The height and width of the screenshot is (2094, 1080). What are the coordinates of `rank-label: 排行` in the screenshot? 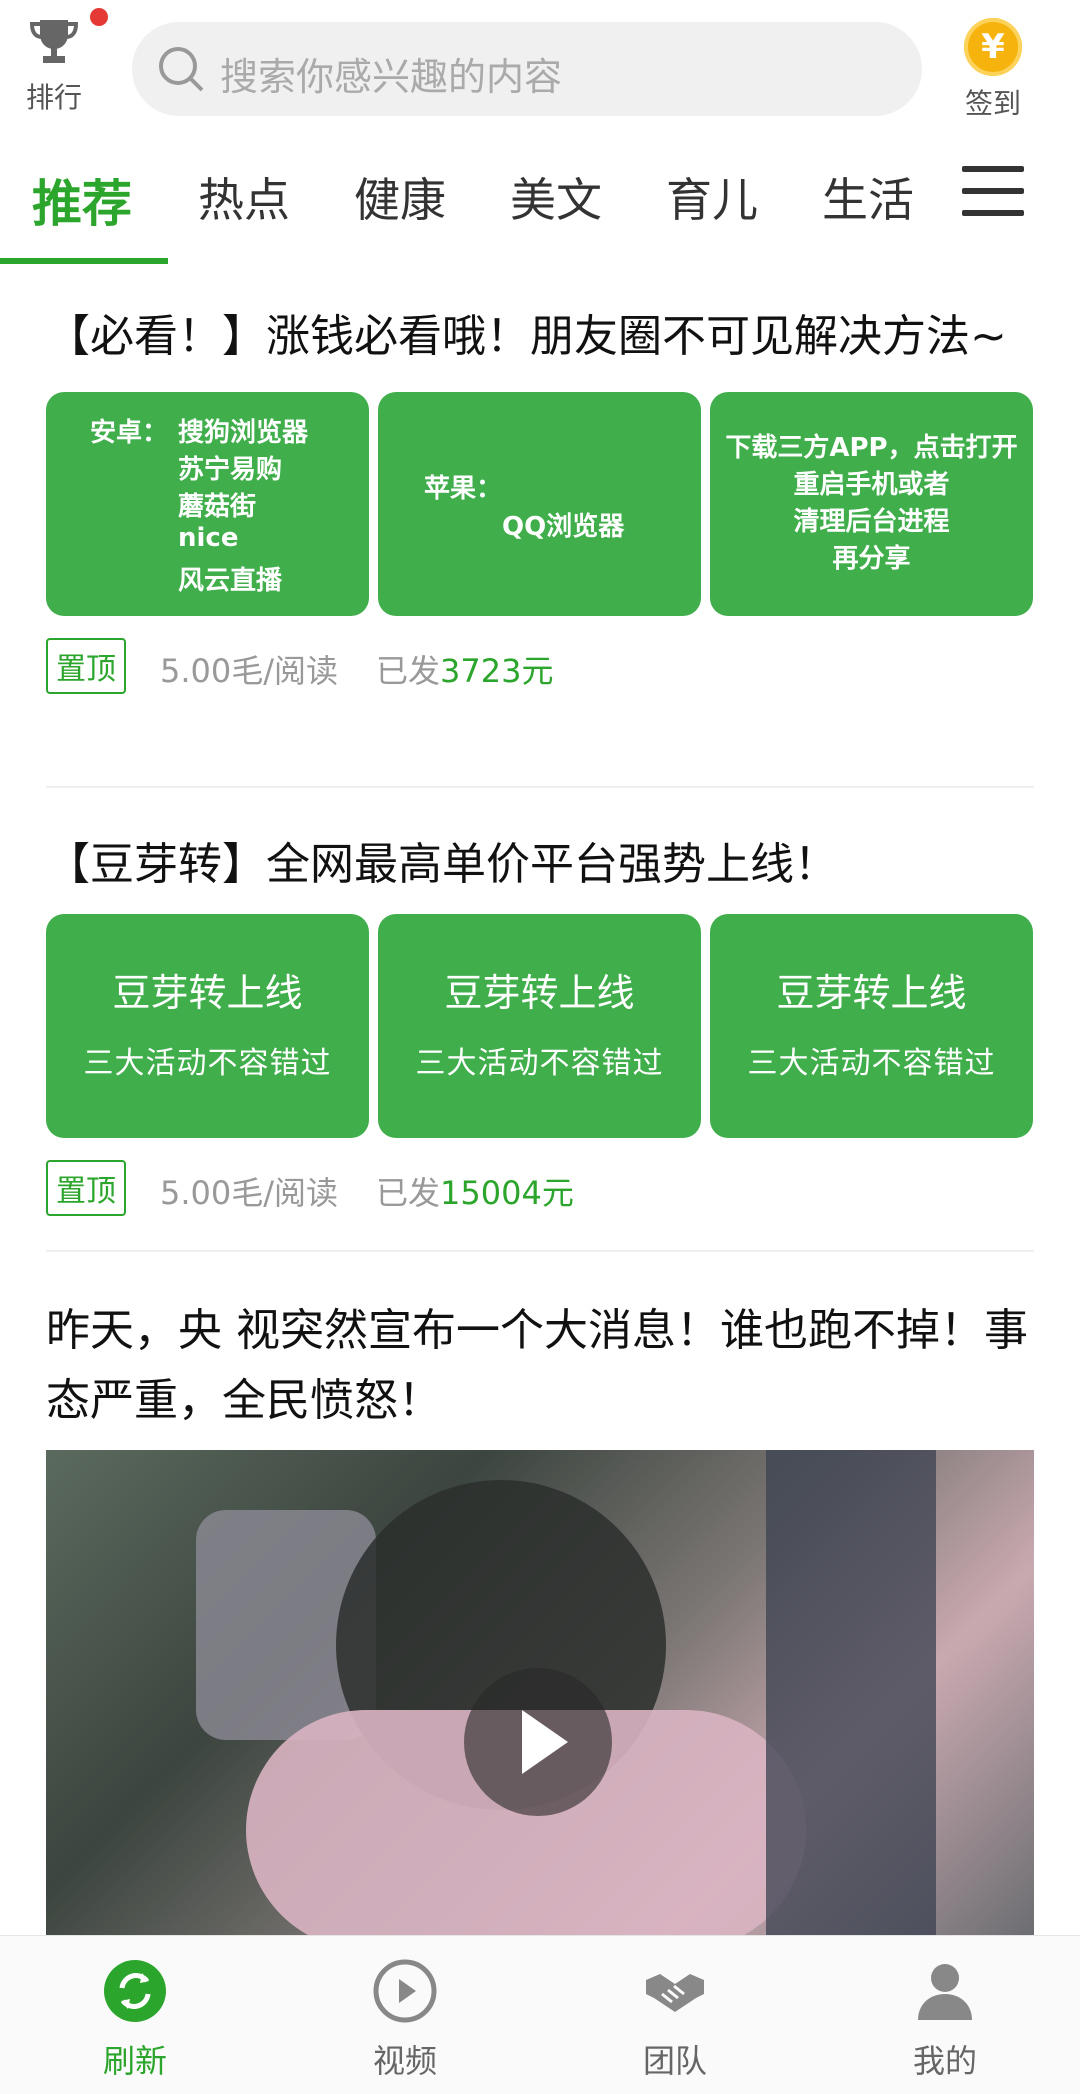 It's located at (53, 97).